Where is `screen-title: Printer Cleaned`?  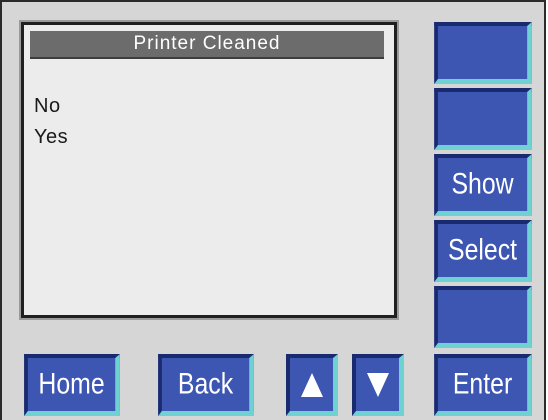
screen-title: Printer Cleaned is located at coordinates (207, 45).